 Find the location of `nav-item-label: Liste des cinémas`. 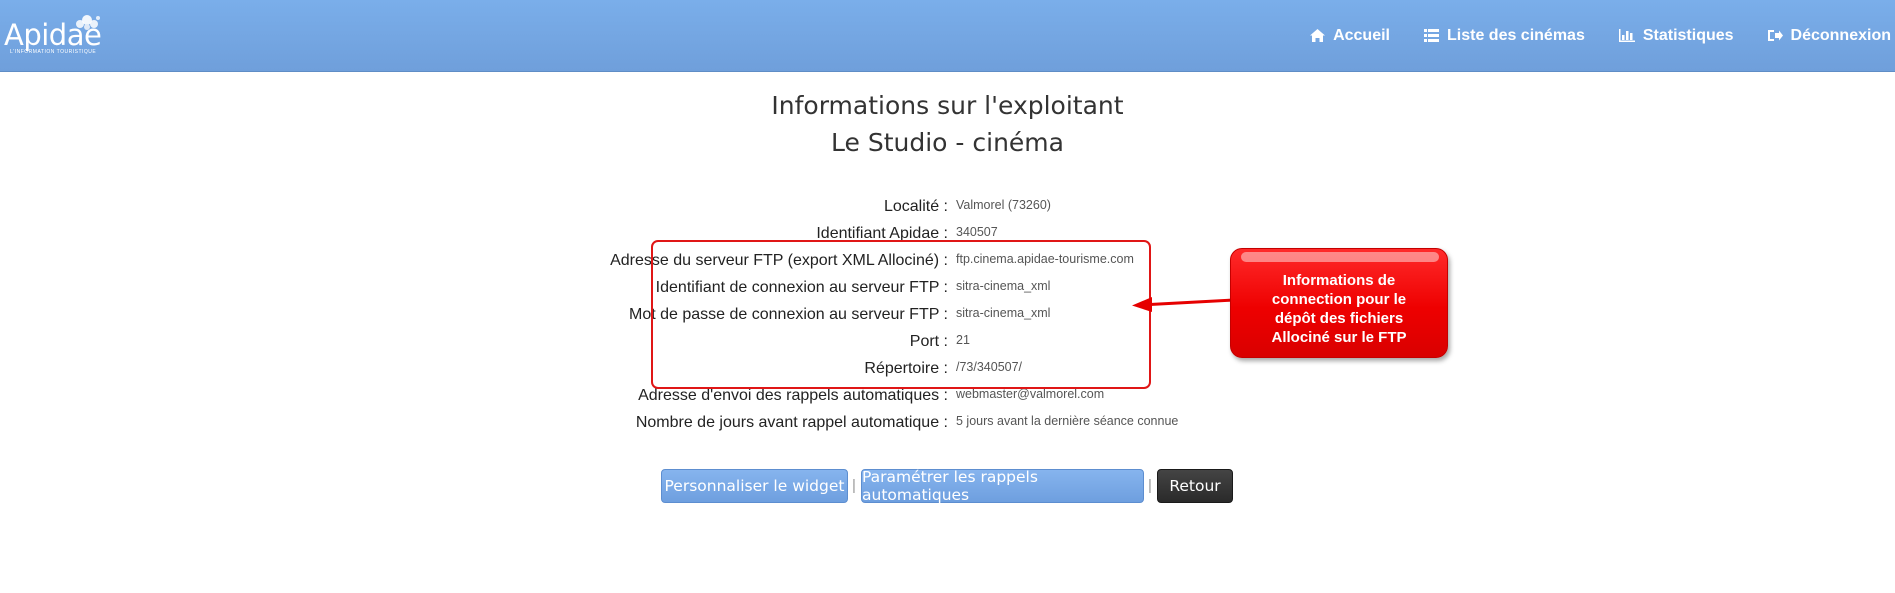

nav-item-label: Liste des cinémas is located at coordinates (1516, 35).